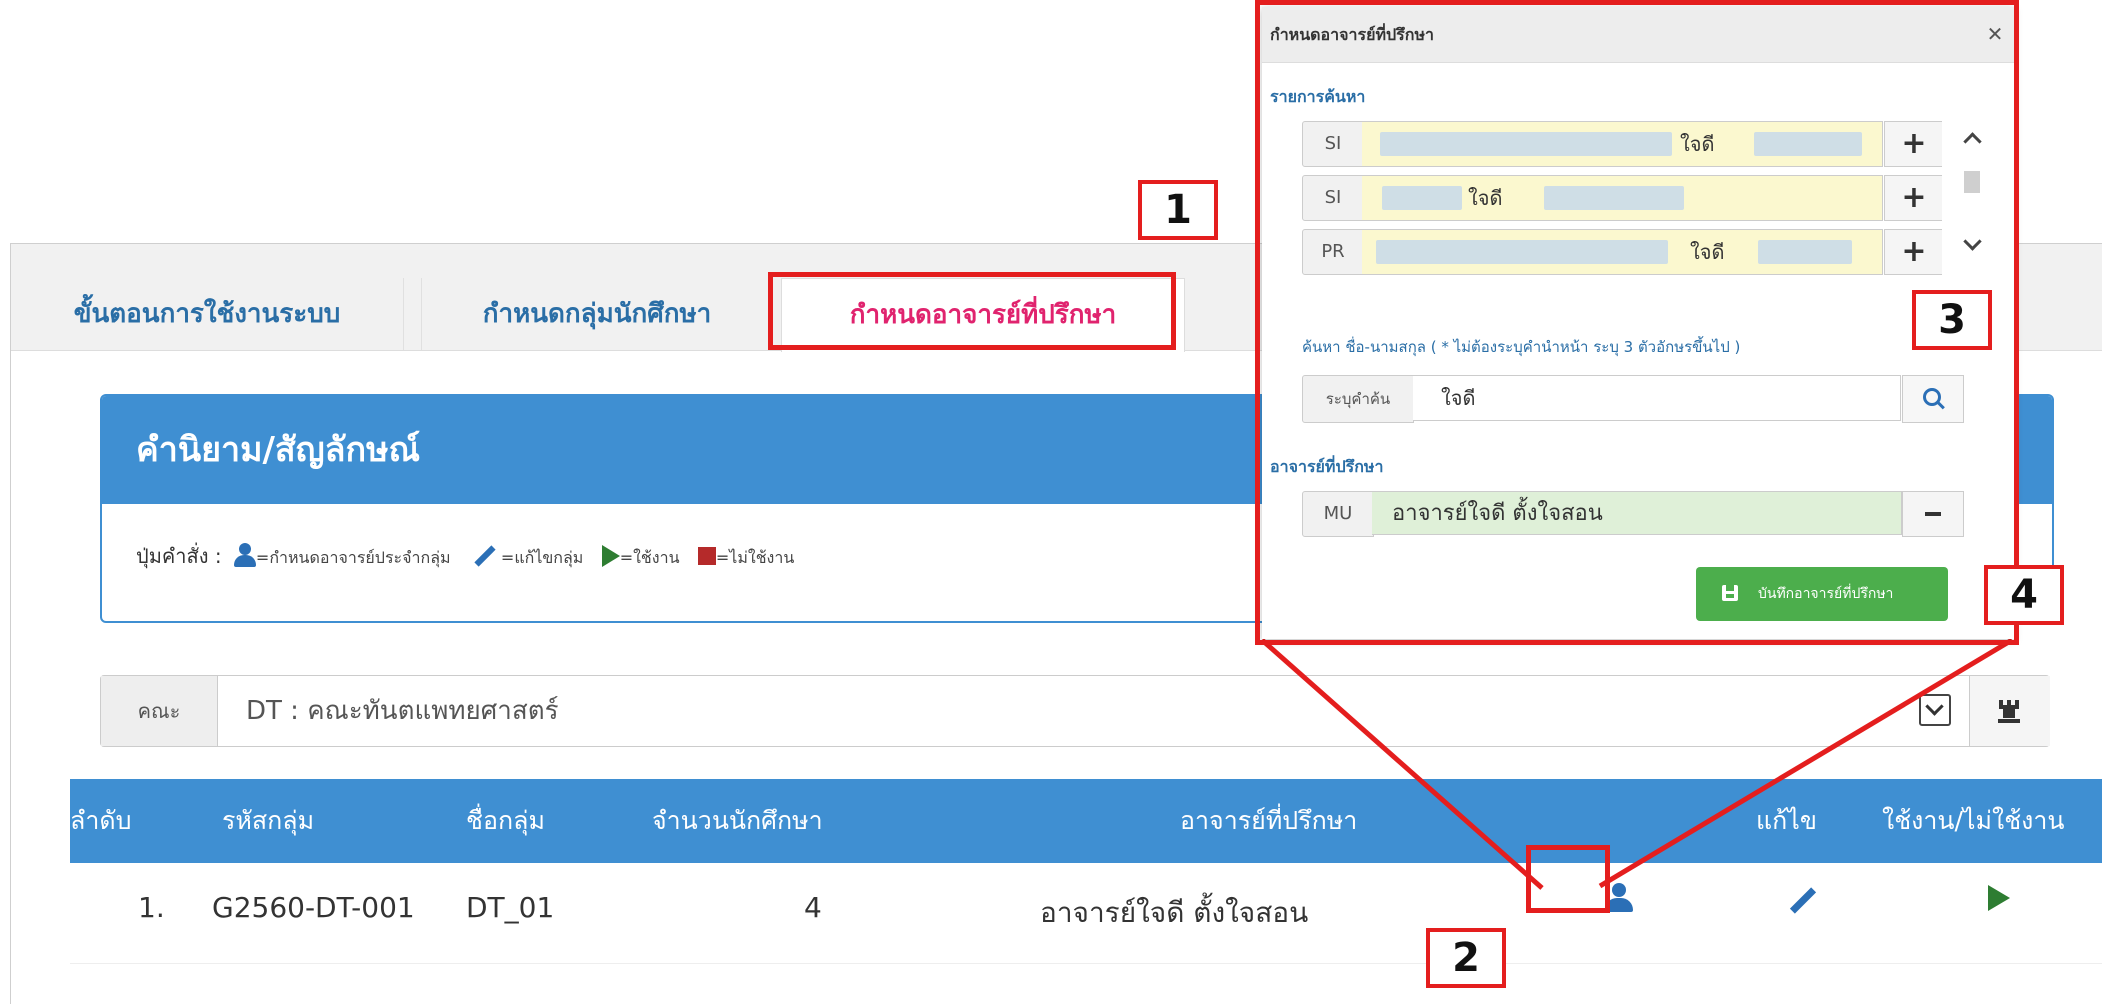  I want to click on highlight-row-icon, so click(1568, 879).